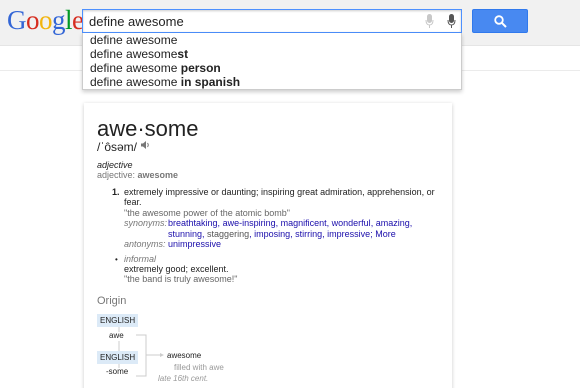 Image resolution: width=580 pixels, height=388 pixels. What do you see at coordinates (429, 21) in the screenshot?
I see `microphone-icon` at bounding box center [429, 21].